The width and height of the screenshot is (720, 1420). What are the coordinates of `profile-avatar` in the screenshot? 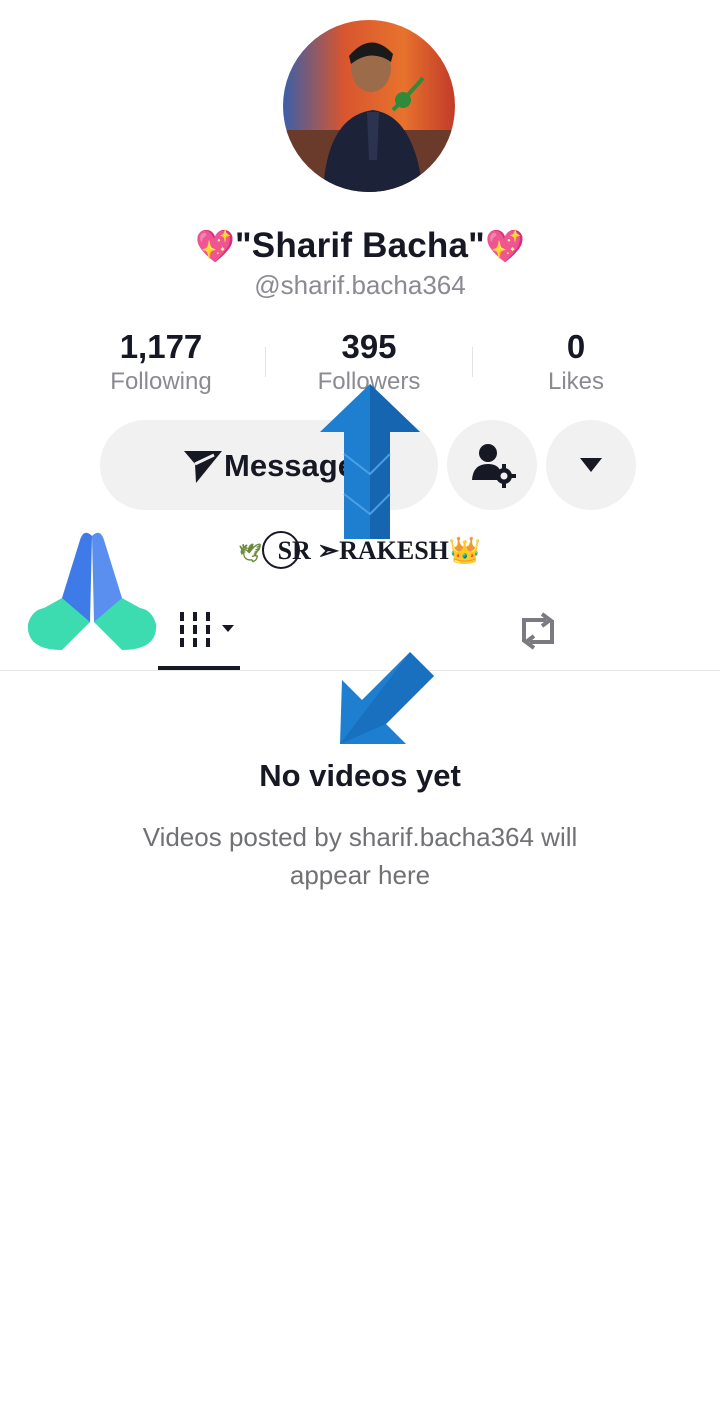 It's located at (369, 106).